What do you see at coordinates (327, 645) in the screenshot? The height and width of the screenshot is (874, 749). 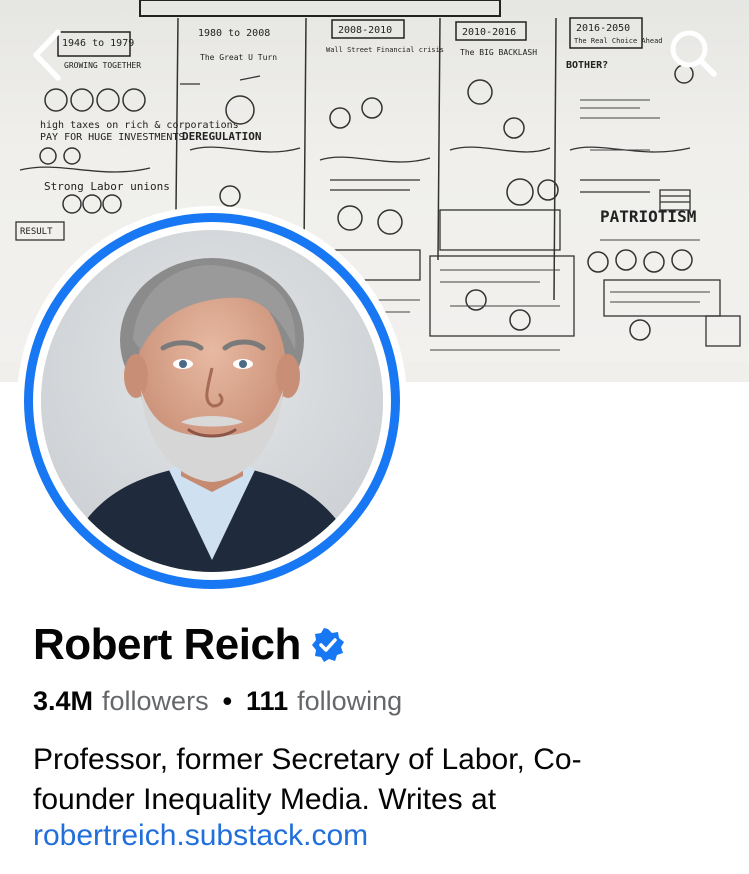 I see `verified-badge-icon` at bounding box center [327, 645].